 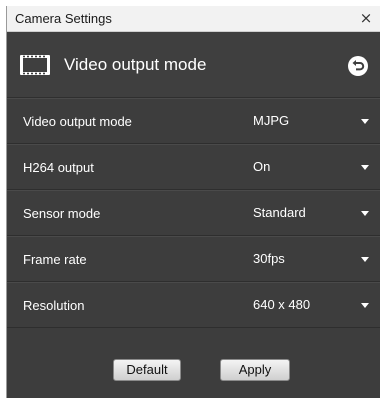 I want to click on setting-value: On, so click(x=262, y=166).